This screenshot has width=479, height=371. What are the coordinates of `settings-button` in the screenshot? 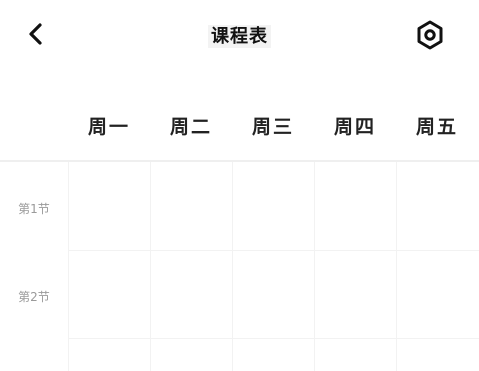 It's located at (430, 35).